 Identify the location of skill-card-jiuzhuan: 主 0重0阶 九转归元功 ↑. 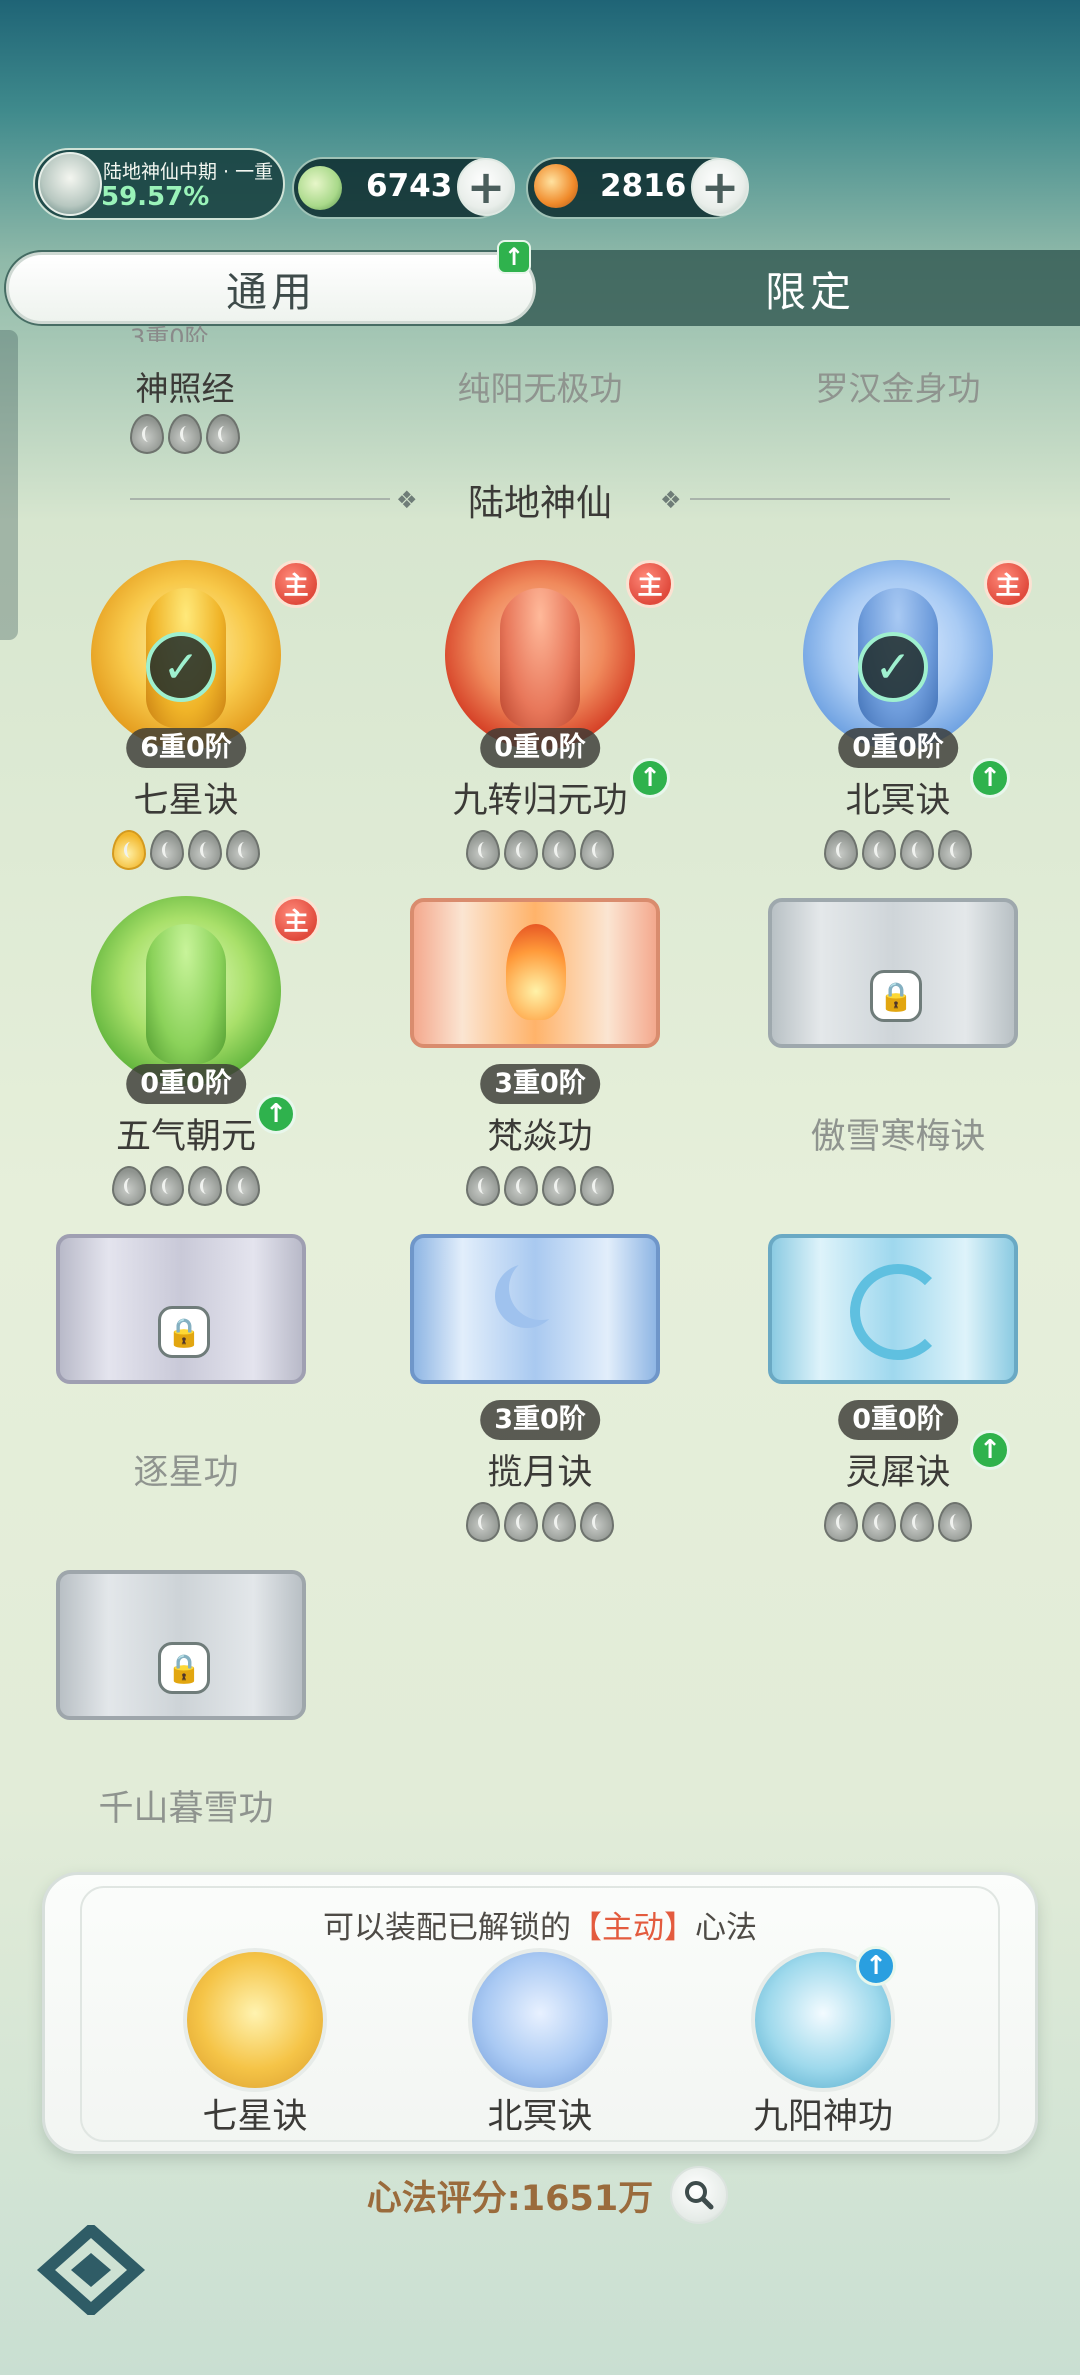
(540, 705).